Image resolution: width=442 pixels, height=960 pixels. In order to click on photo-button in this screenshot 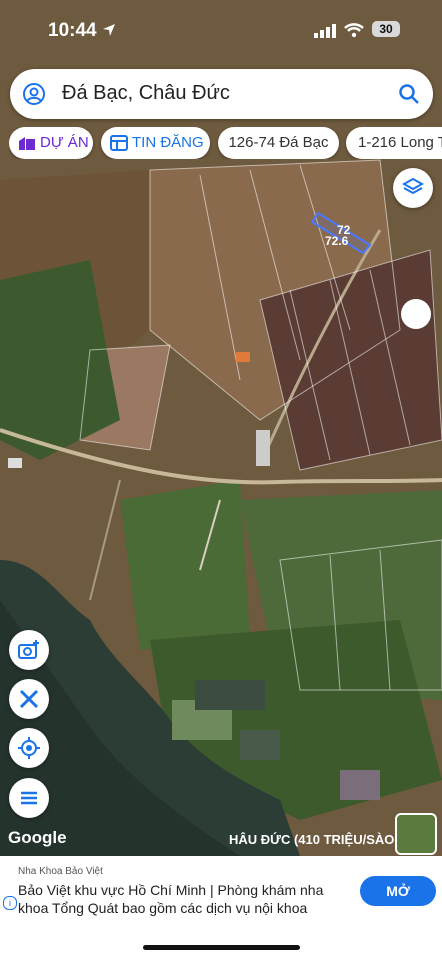, I will do `click(29, 650)`.